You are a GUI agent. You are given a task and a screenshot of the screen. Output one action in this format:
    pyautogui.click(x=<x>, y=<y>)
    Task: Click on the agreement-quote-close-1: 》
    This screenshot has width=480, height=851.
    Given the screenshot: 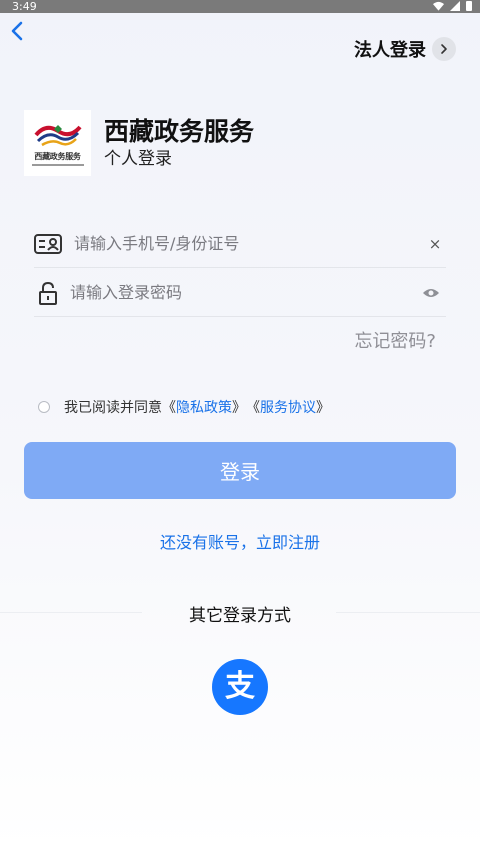 What is the action you would take?
    pyautogui.click(x=239, y=408)
    